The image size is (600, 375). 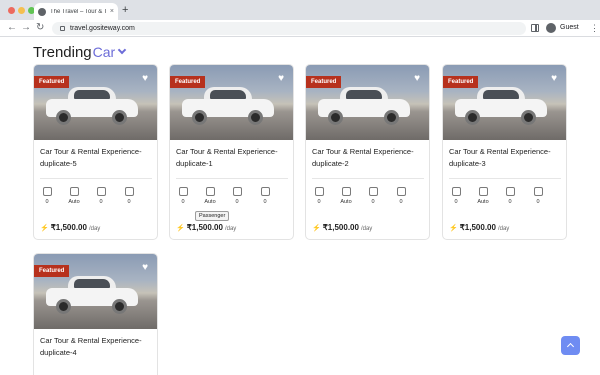 I want to click on chevron-down-icon, so click(x=122, y=50).